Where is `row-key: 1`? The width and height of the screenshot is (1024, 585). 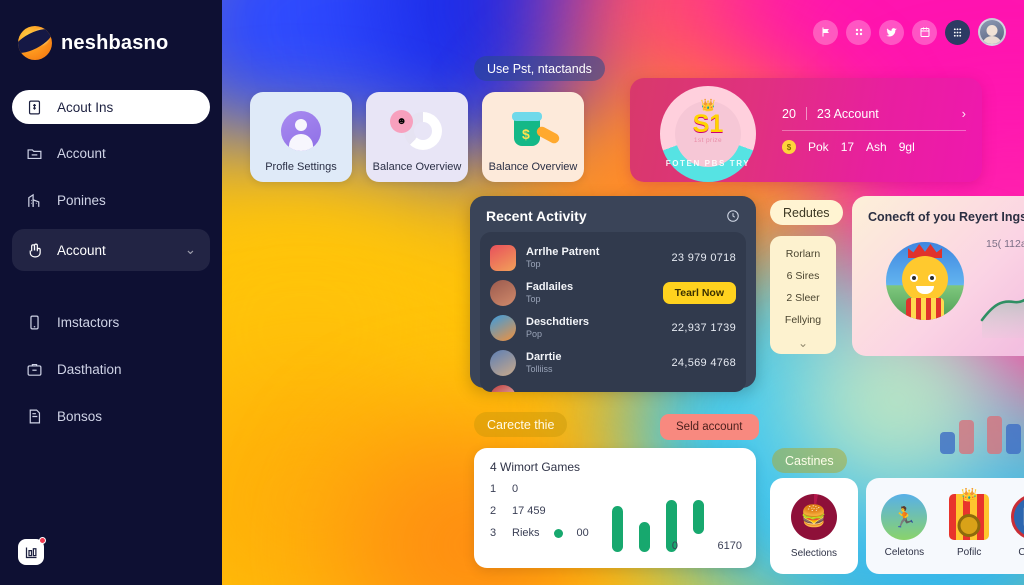 row-key: 1 is located at coordinates (493, 489).